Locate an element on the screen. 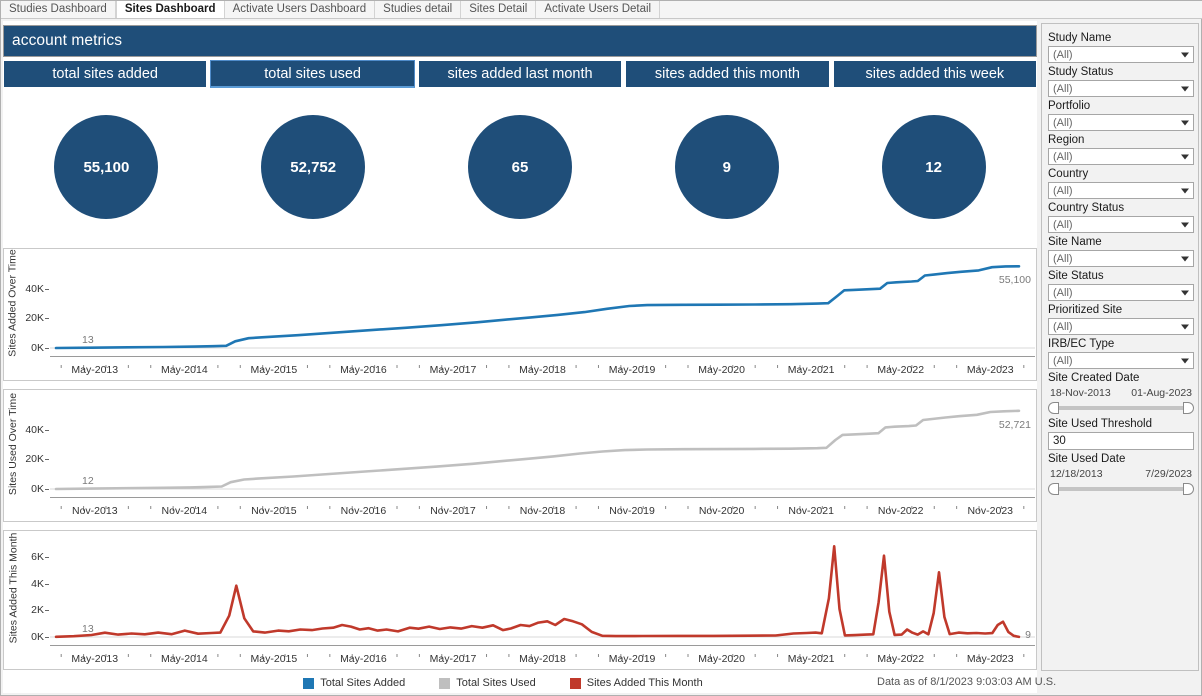  kpi-bubble-sites-added-last-month: 65 is located at coordinates (519, 167).